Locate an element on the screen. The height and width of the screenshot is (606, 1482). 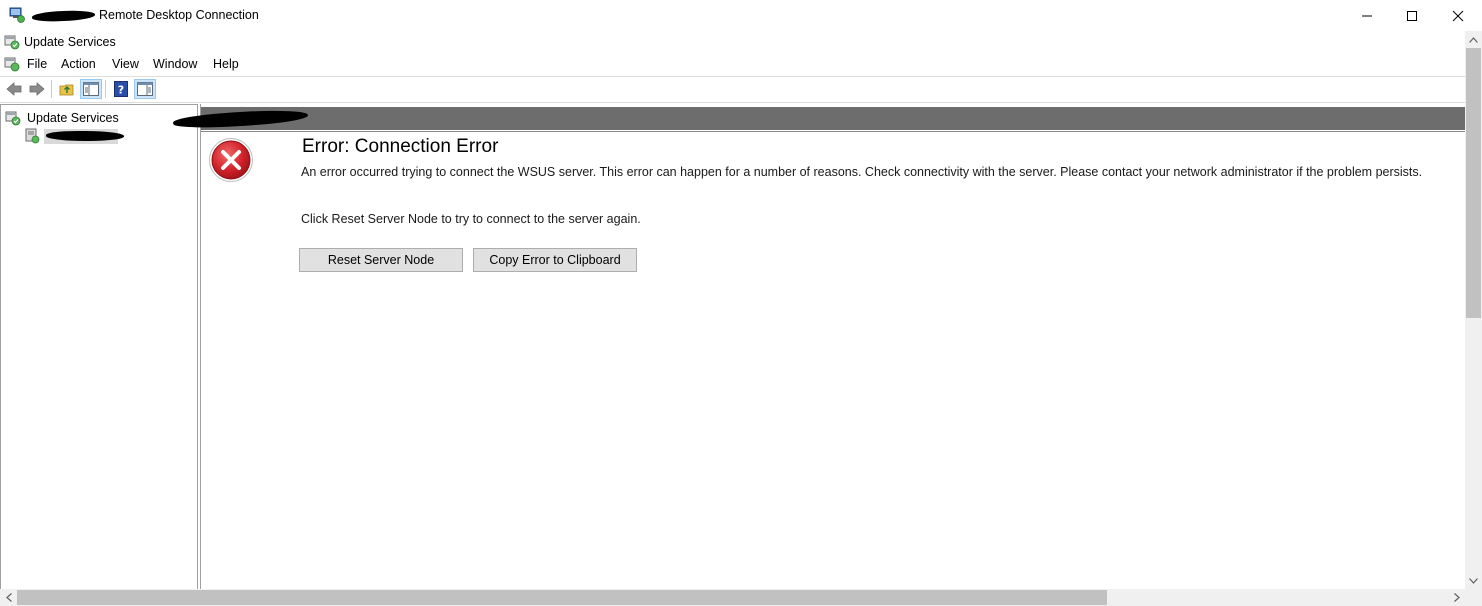
show-hide-action-pane-icon is located at coordinates (145, 89).